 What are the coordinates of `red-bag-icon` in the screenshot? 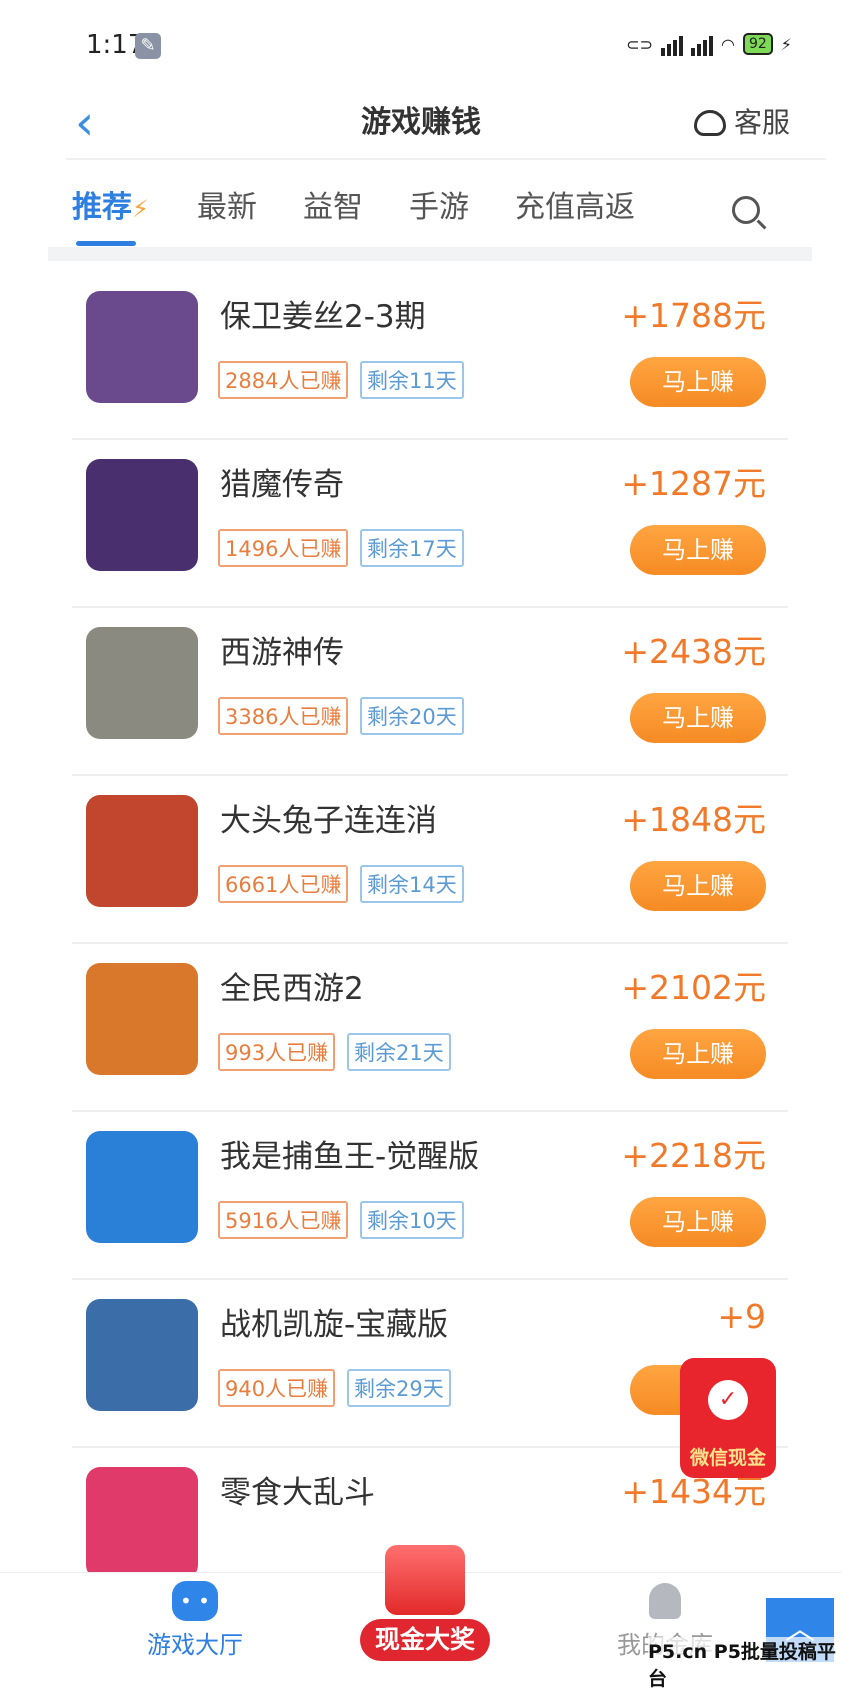 It's located at (425, 1580).